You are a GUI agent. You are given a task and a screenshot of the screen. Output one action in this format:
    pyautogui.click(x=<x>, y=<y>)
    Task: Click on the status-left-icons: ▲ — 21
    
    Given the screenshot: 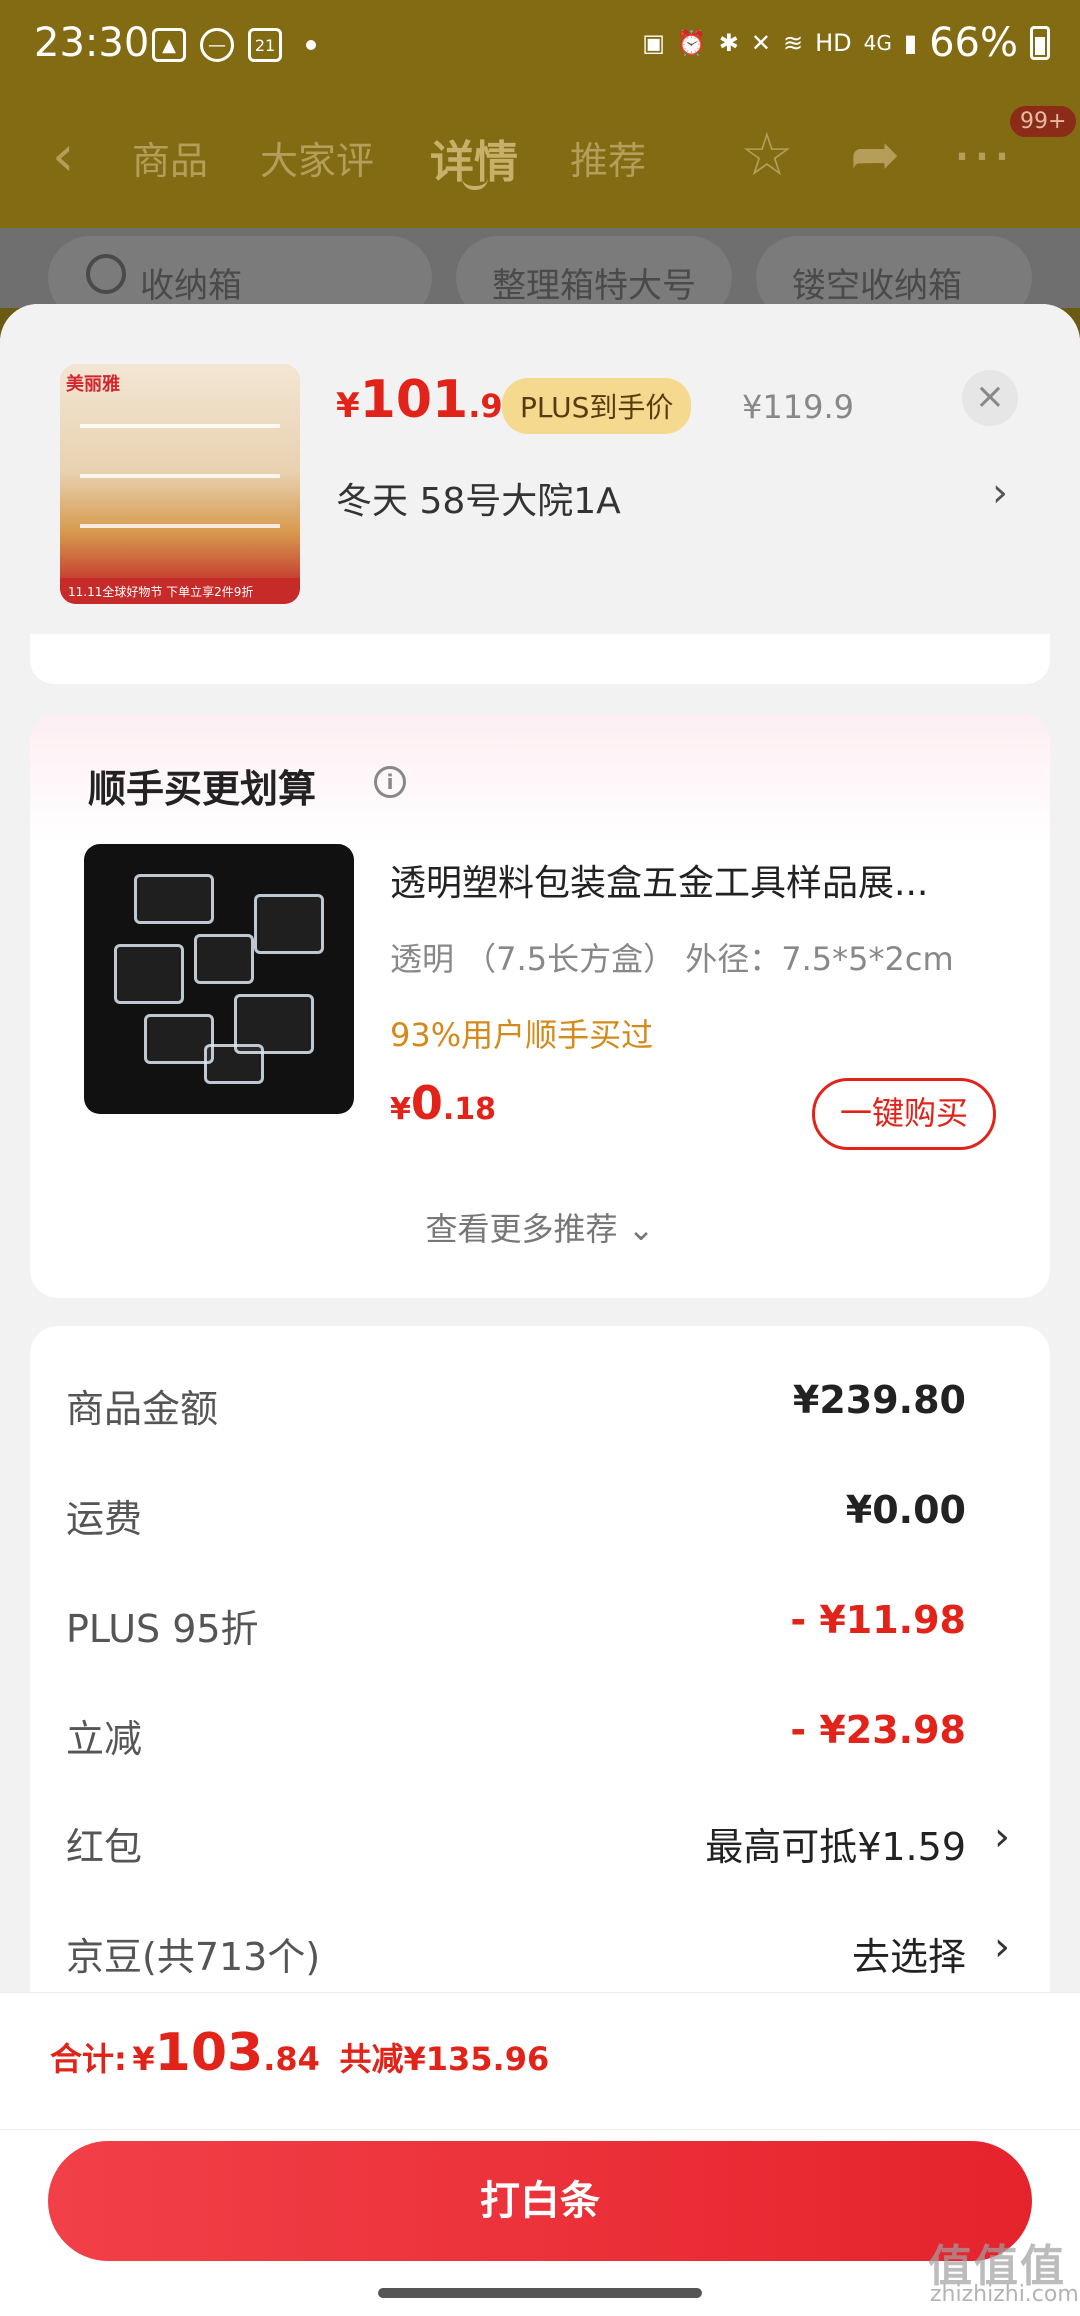 What is the action you would take?
    pyautogui.click(x=234, y=45)
    